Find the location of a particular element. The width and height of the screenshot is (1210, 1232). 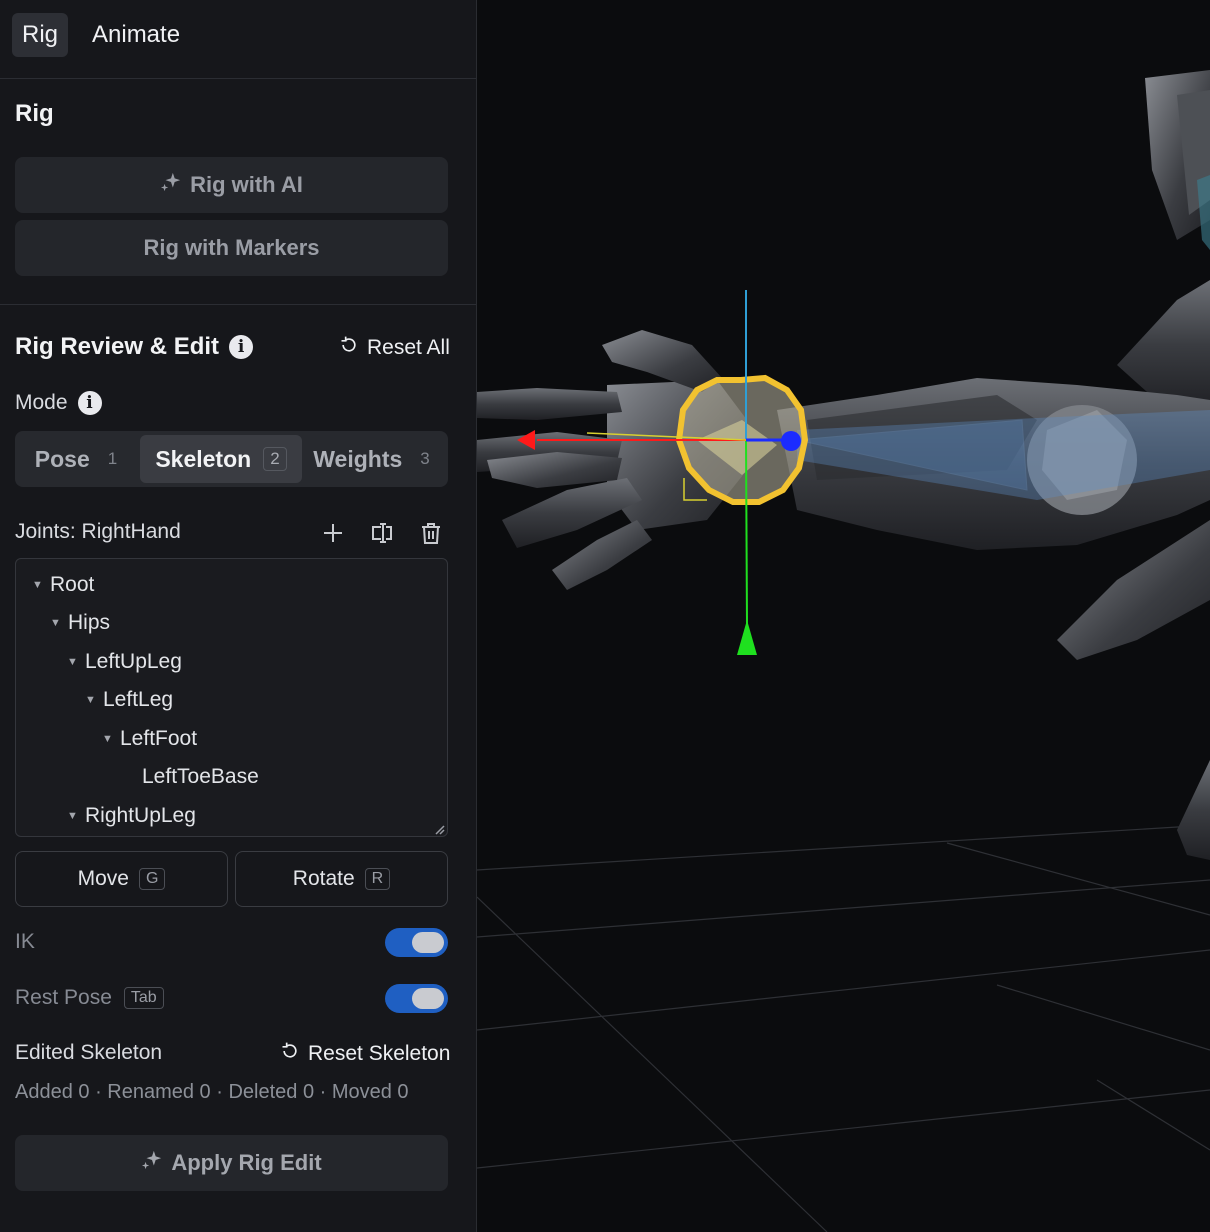

tree-item-label: LeftUpLeg is located at coordinates (133, 661).